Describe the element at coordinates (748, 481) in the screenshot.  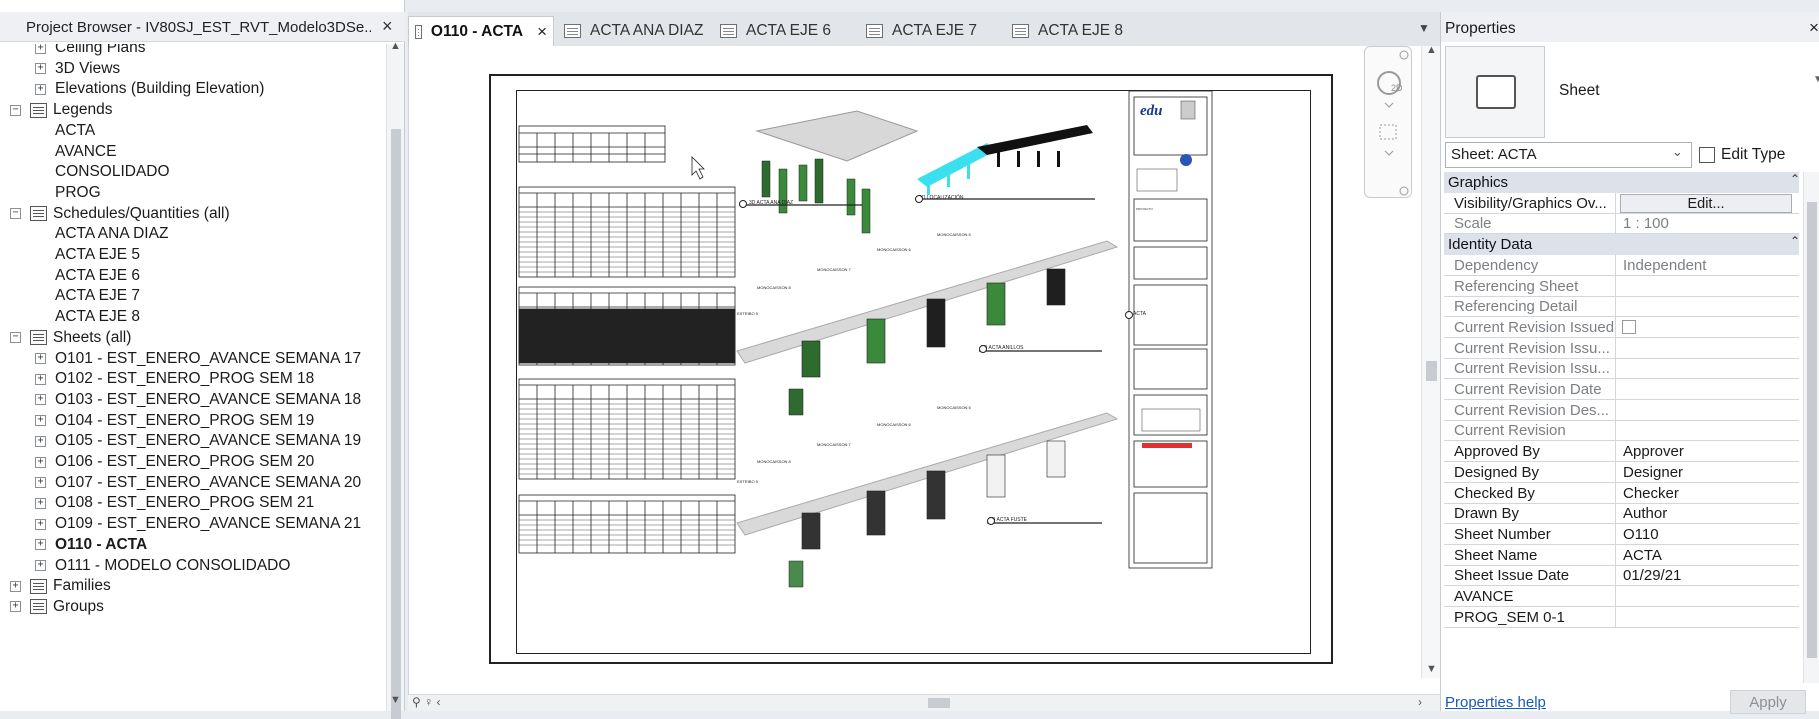
I see `caisson-callout: ESTRIBO 5` at that location.